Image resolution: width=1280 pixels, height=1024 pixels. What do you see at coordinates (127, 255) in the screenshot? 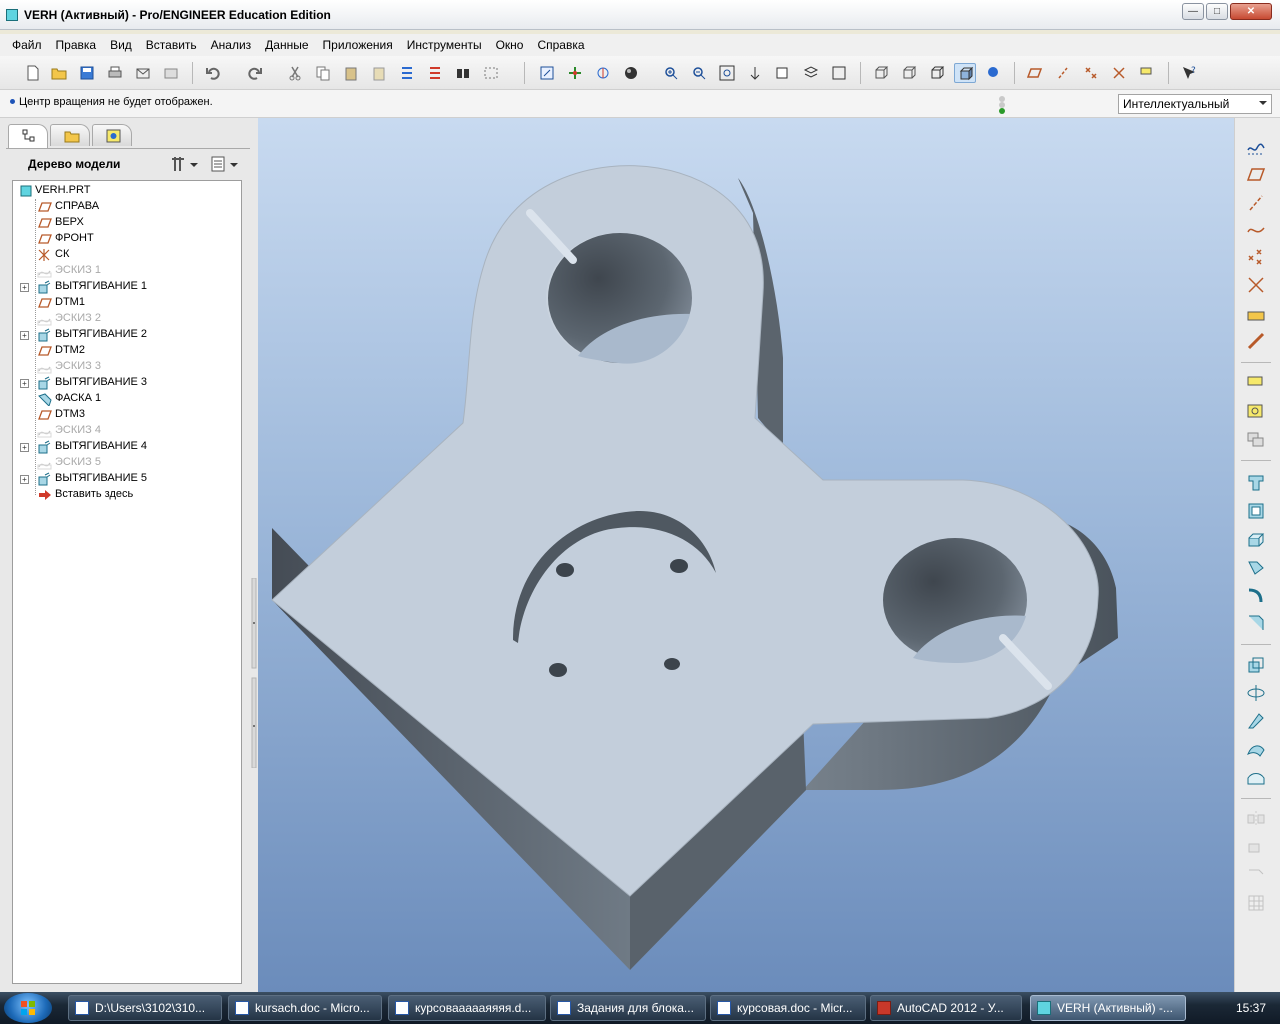
I see `tree-item: СК` at bounding box center [127, 255].